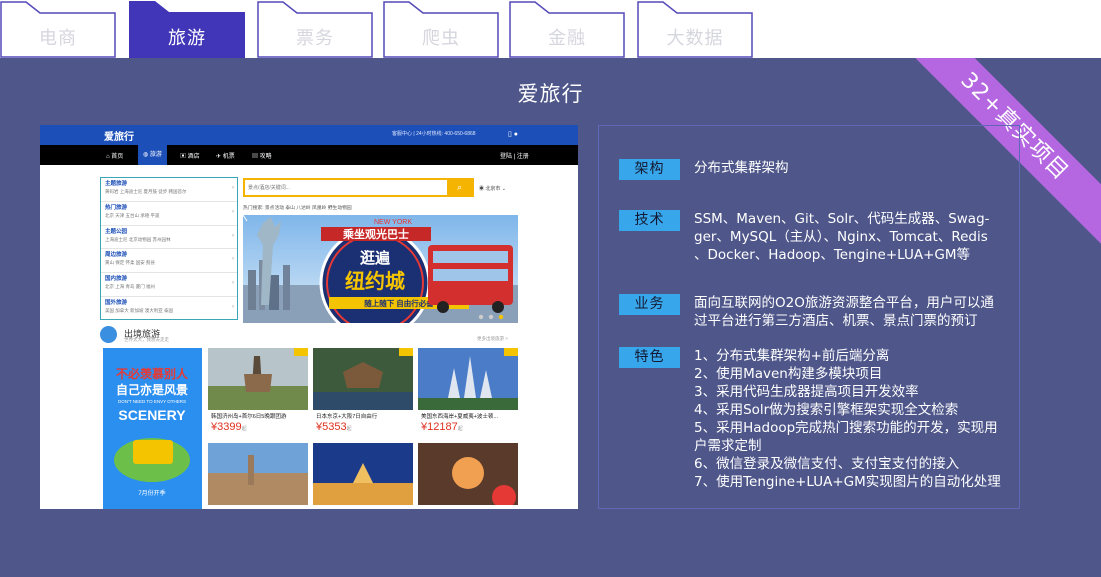  I want to click on tour-card: 美国东西海岸+夏威夷+波士顿... ¥12187起, so click(468, 391).